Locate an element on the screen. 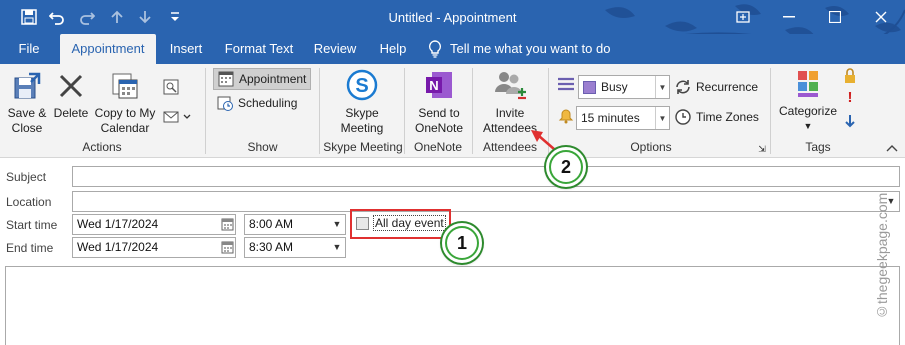 This screenshot has width=905, height=345. all-day-event-label: All day event is located at coordinates (409, 223).